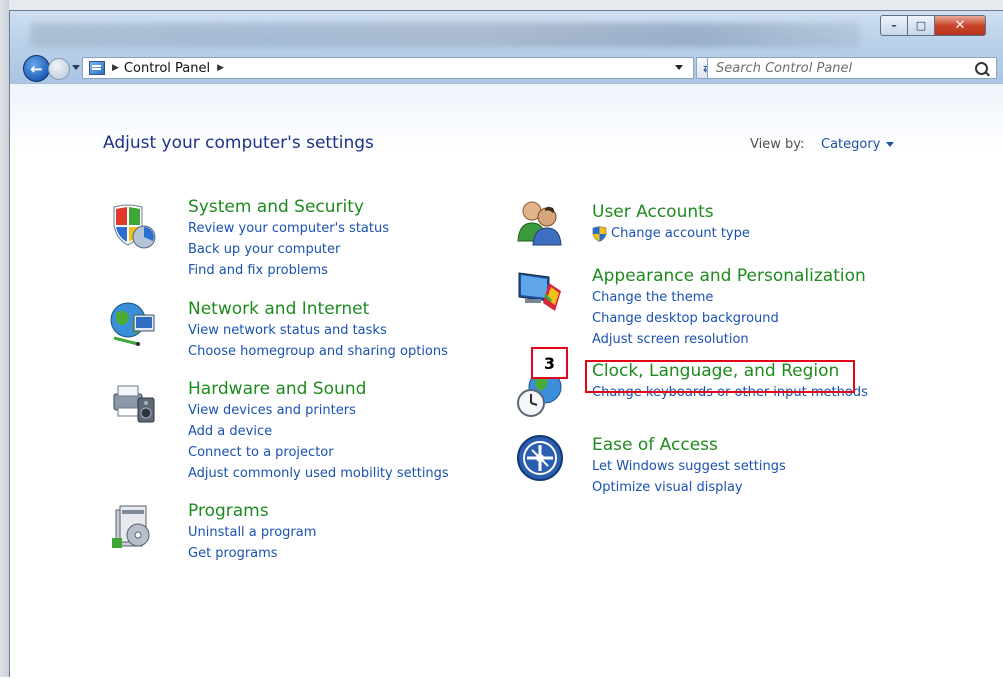 This screenshot has width=1003, height=679. I want to click on maximize-button: □, so click(921, 25).